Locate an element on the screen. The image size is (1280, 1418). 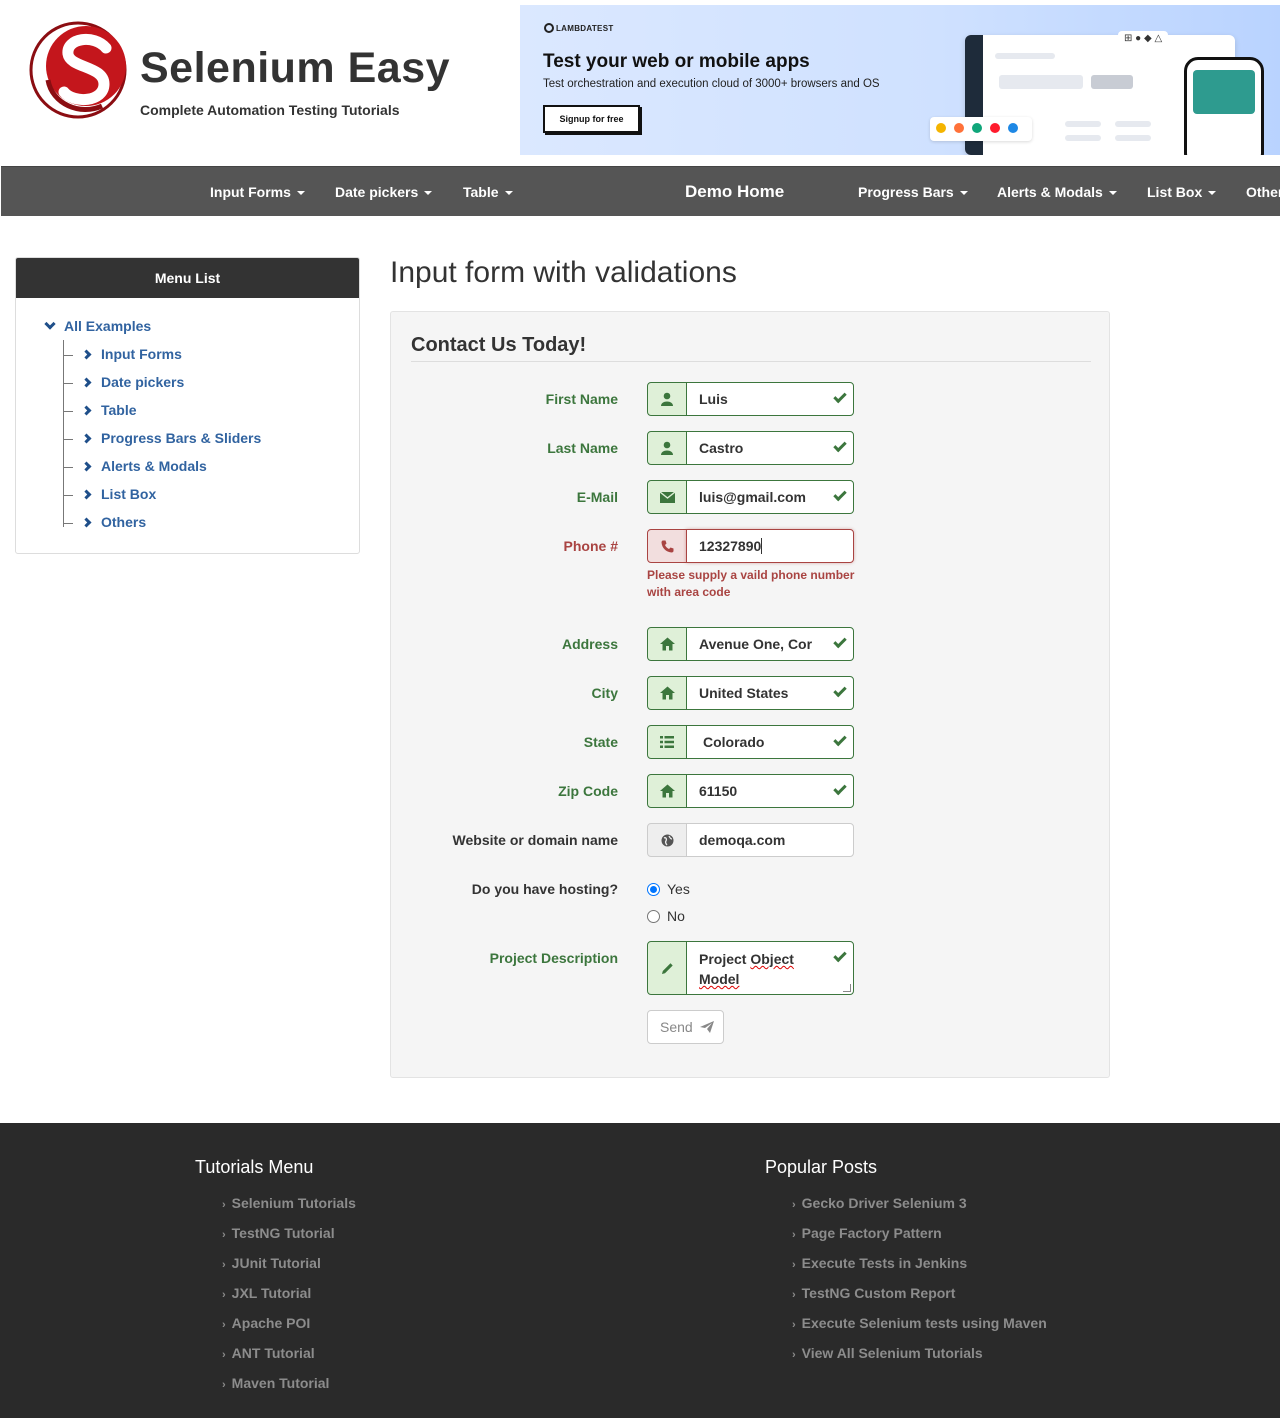
phone-group: 12327890 is located at coordinates (750, 546).